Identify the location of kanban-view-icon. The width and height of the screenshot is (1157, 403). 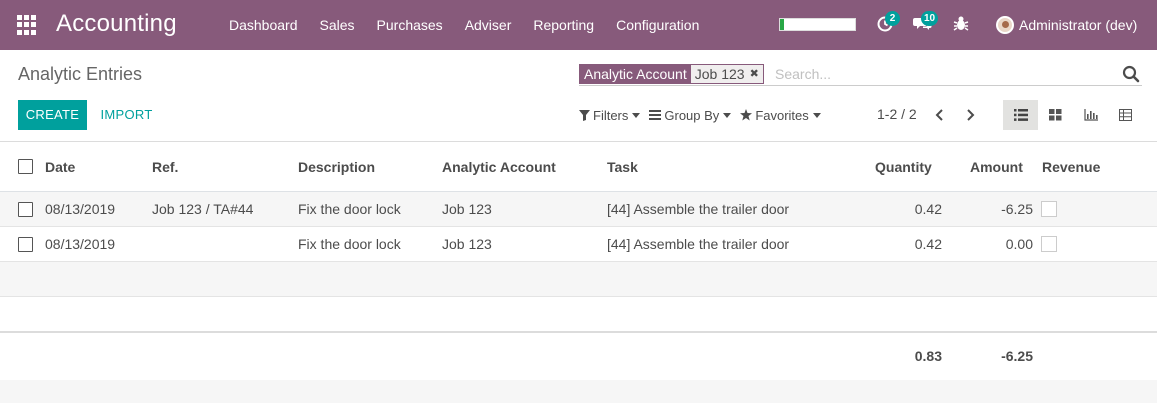
(1055, 115).